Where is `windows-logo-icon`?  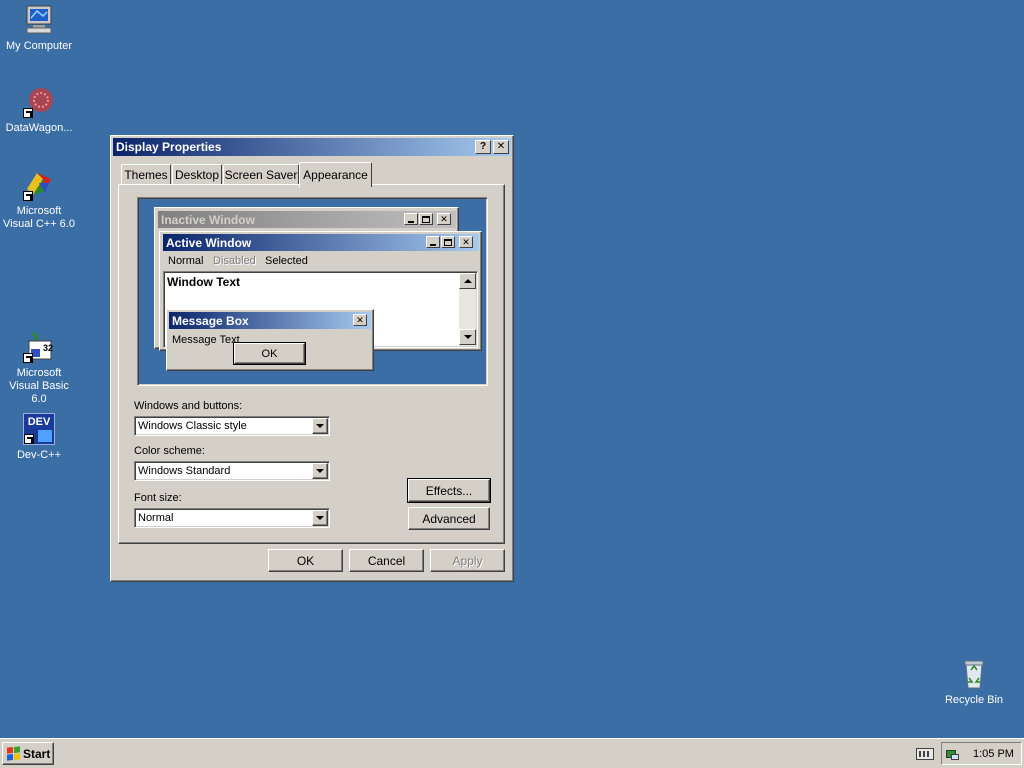
windows-logo-icon is located at coordinates (13, 753).